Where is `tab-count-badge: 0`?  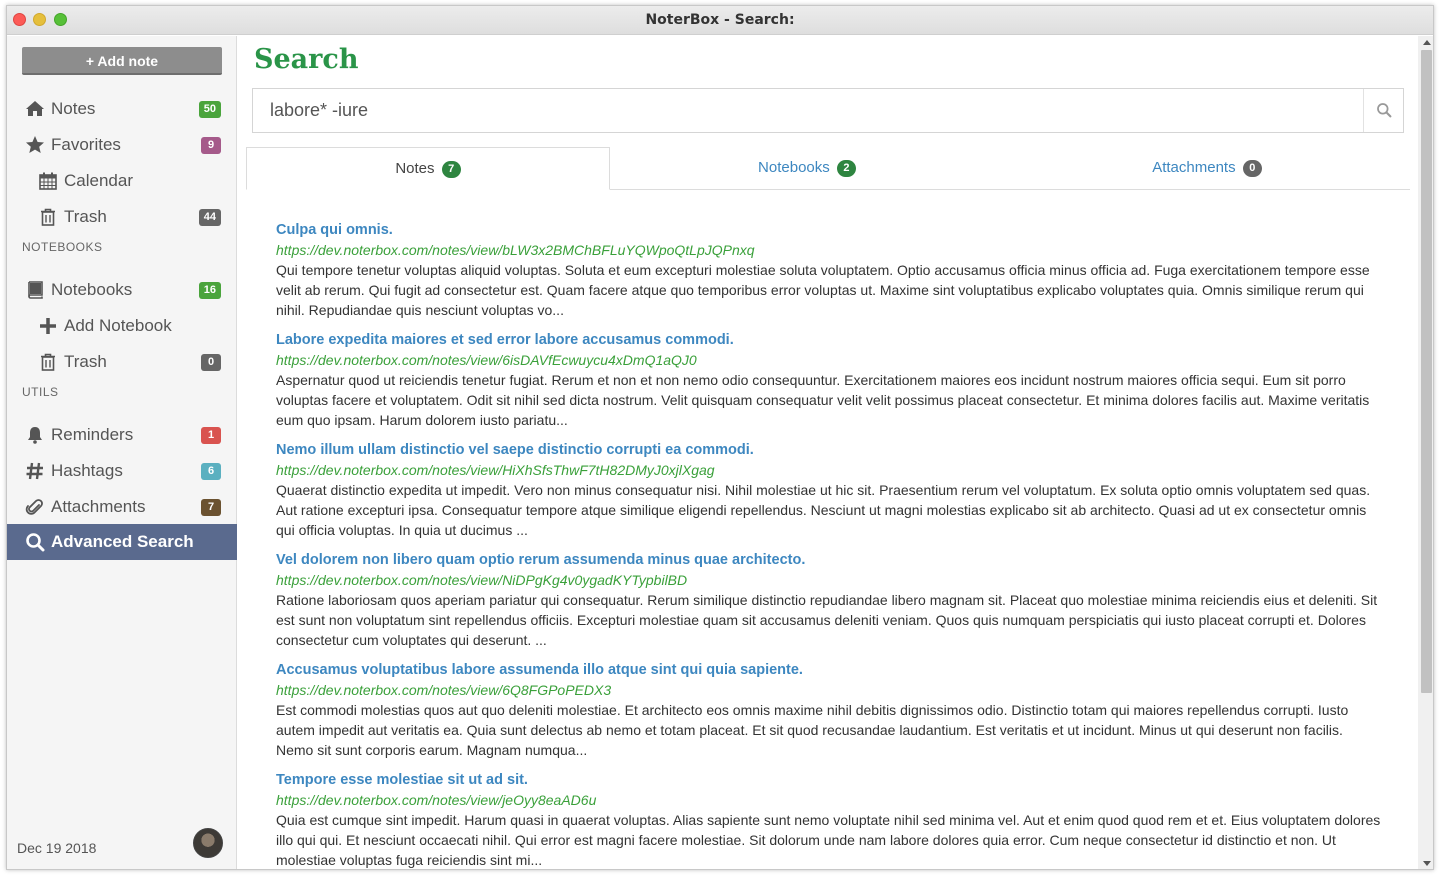 tab-count-badge: 0 is located at coordinates (1252, 168).